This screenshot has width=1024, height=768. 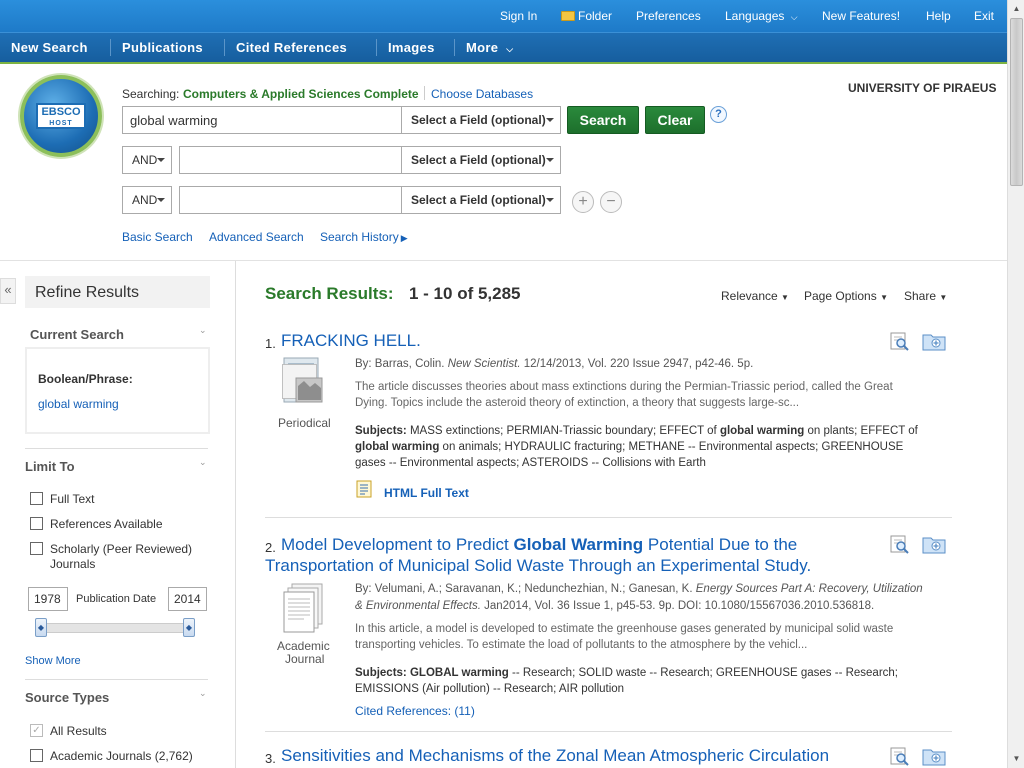 What do you see at coordinates (984, 16) in the screenshot?
I see `exit-link: Exit` at bounding box center [984, 16].